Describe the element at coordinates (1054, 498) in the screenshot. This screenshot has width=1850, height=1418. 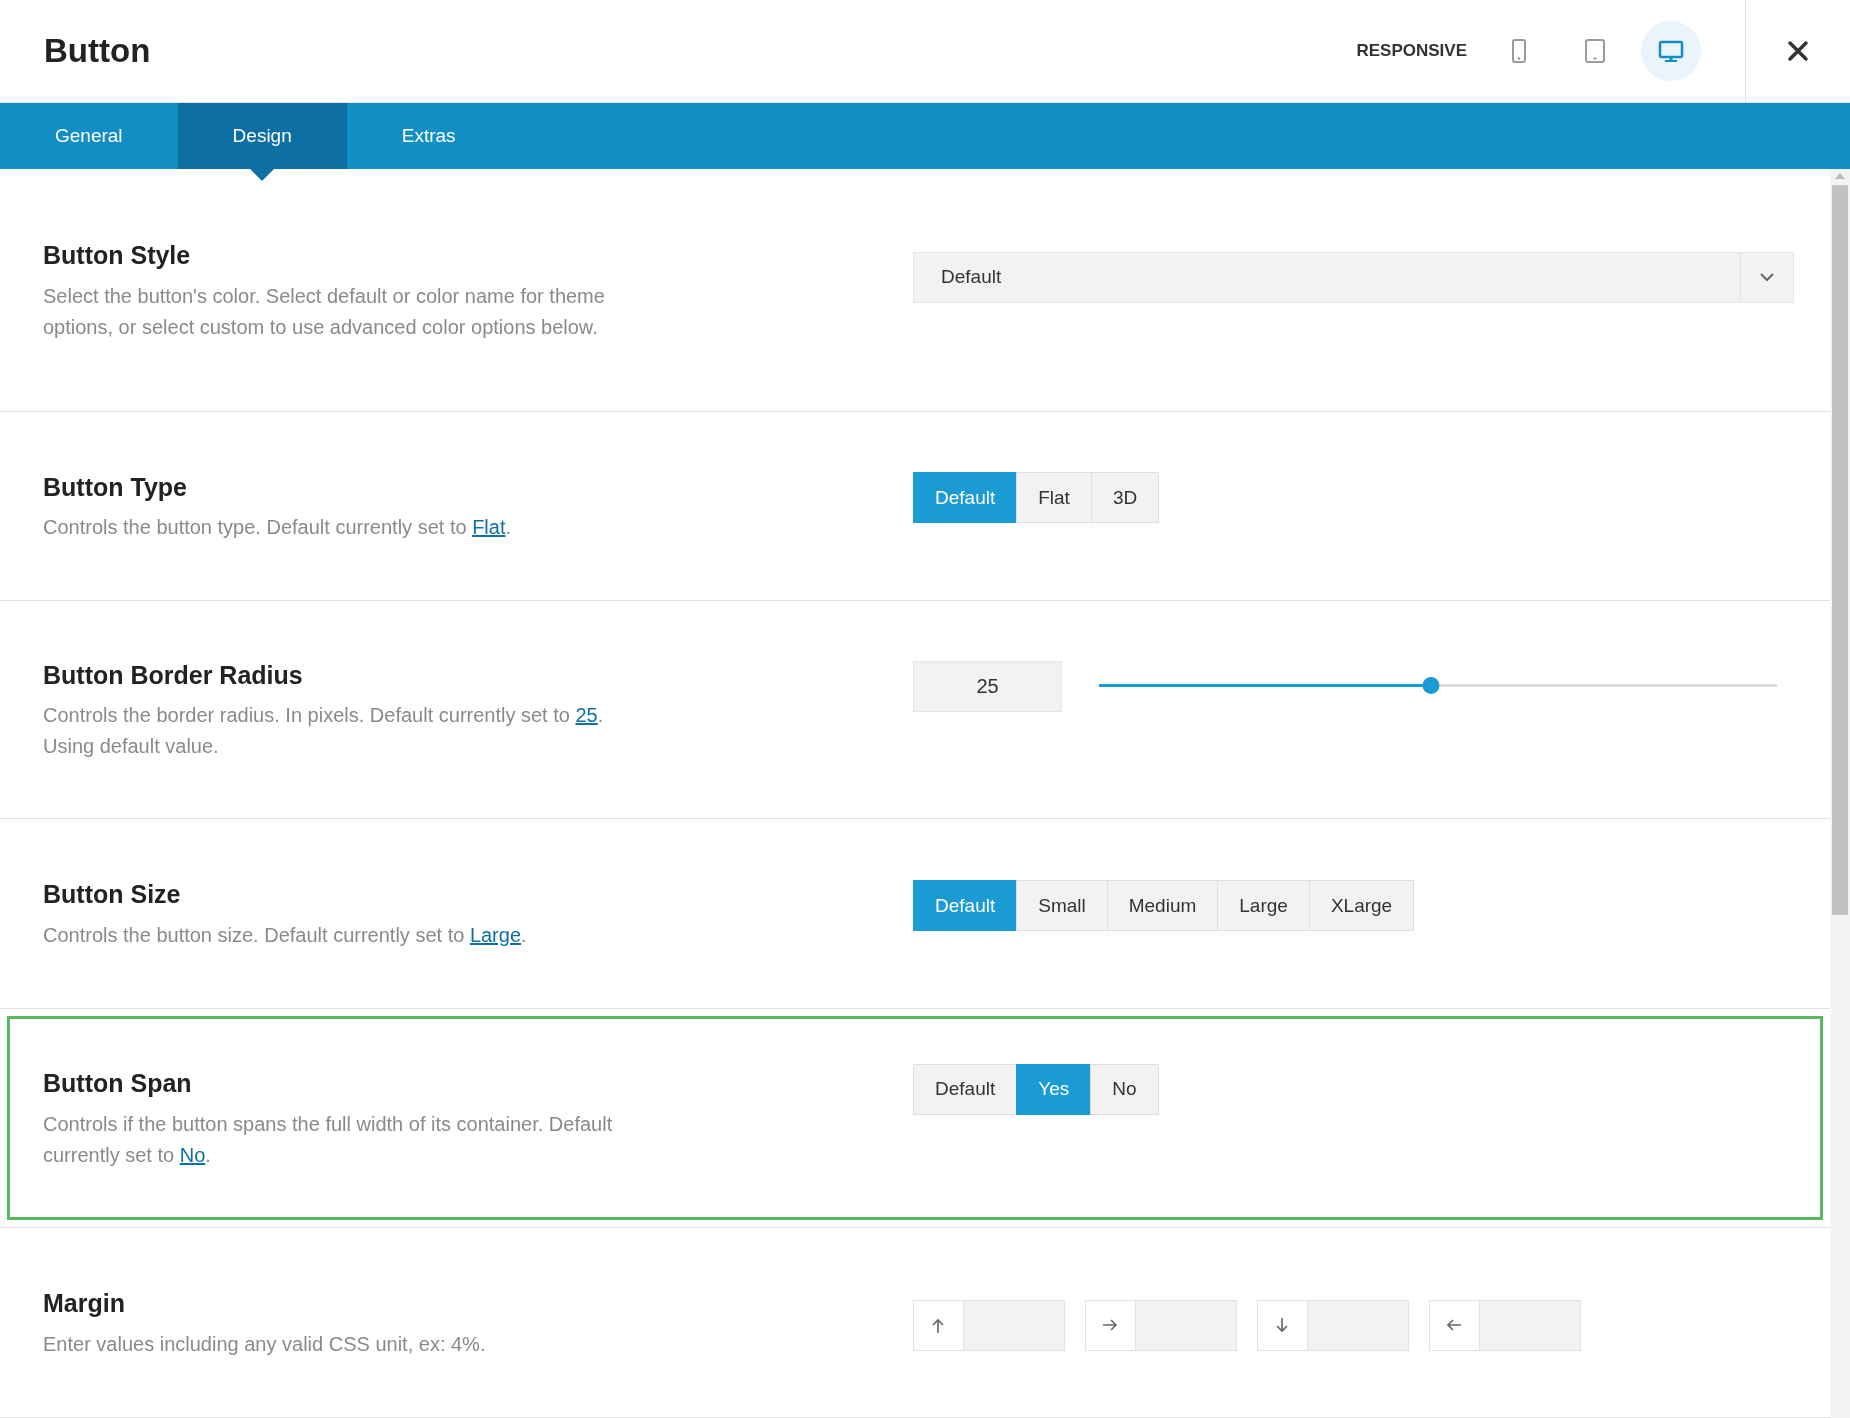
I see `option-button: Flat` at that location.